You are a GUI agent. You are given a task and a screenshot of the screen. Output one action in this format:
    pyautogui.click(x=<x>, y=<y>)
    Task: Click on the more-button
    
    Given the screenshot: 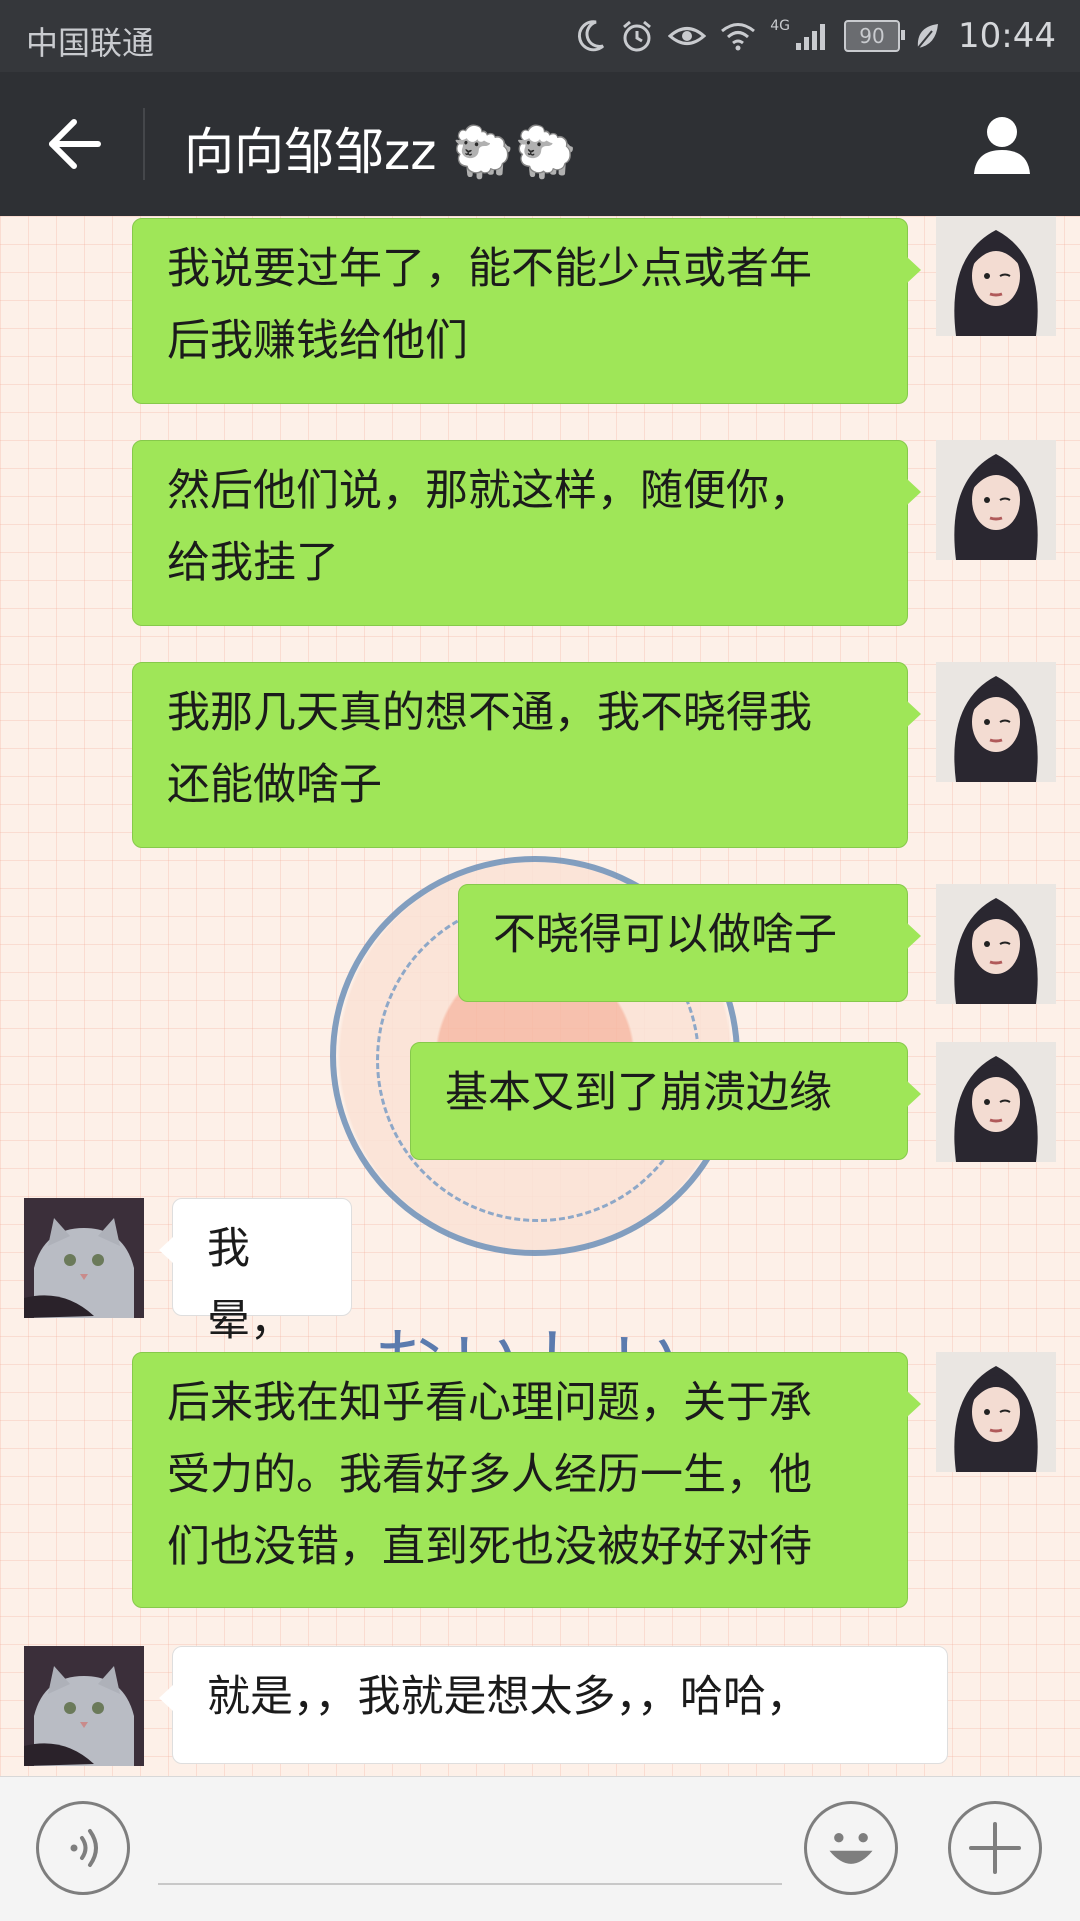 What is the action you would take?
    pyautogui.click(x=995, y=1848)
    